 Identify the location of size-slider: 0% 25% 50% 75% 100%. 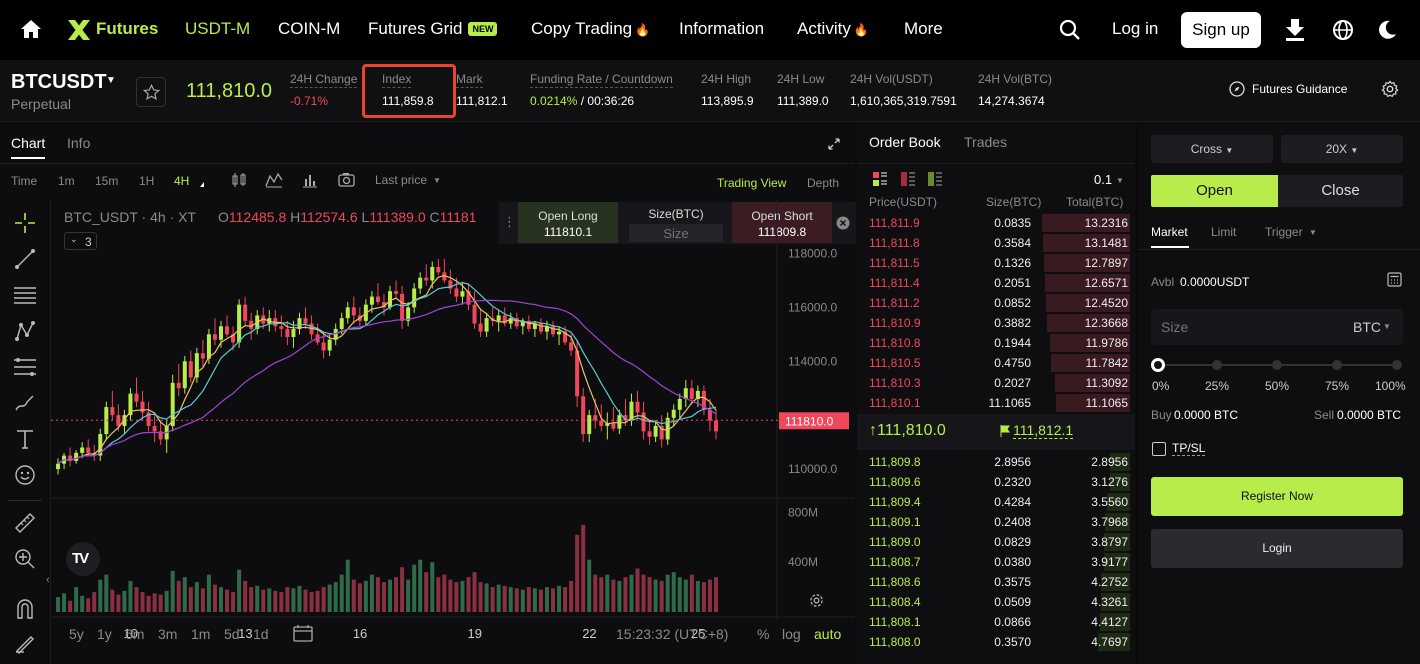
(1279, 376).